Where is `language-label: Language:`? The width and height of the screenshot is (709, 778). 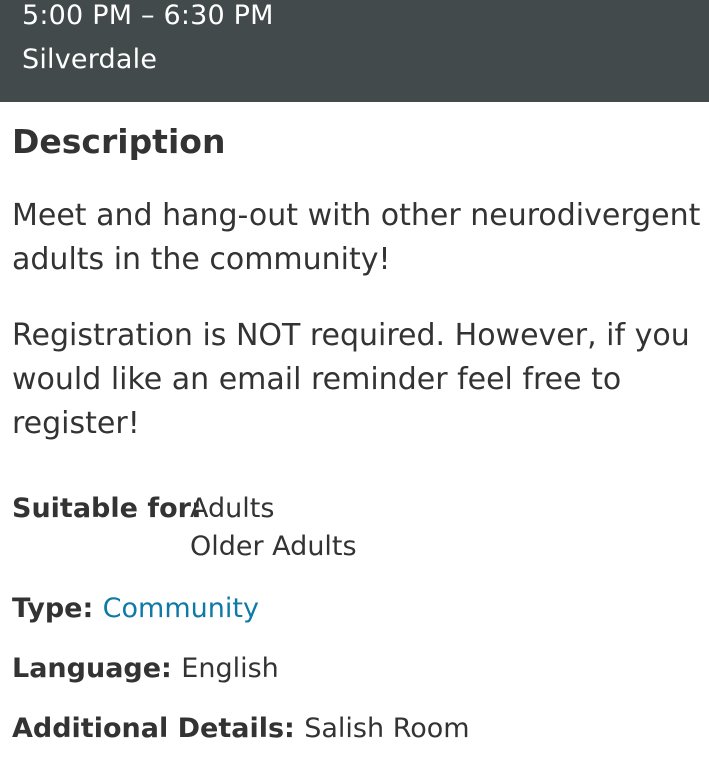 language-label: Language: is located at coordinates (97, 668).